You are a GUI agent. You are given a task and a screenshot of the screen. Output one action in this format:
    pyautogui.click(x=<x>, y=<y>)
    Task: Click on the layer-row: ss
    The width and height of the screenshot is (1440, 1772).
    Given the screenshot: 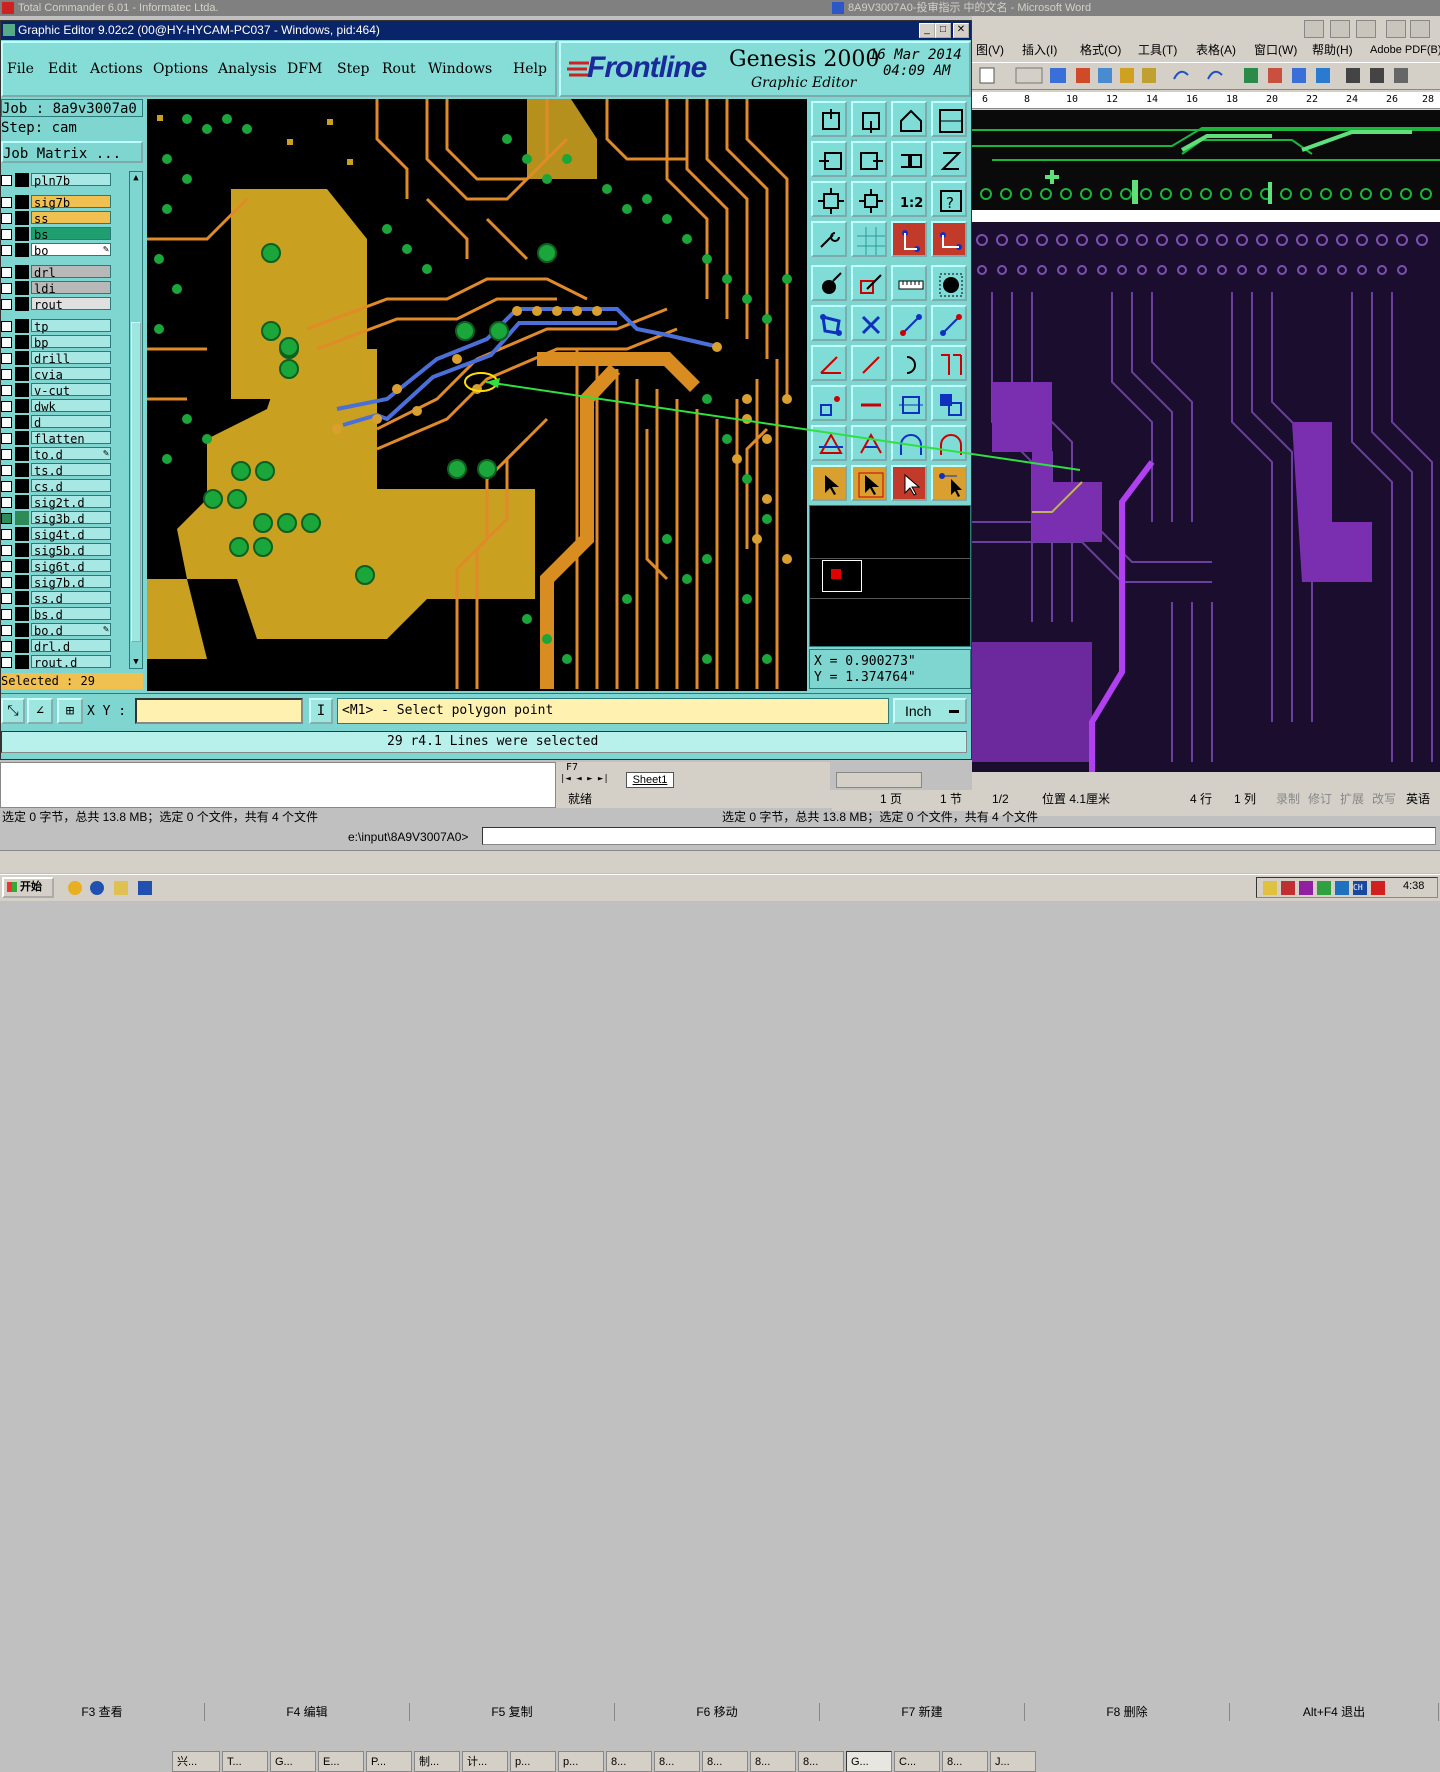 What is the action you would take?
    pyautogui.click(x=57, y=218)
    